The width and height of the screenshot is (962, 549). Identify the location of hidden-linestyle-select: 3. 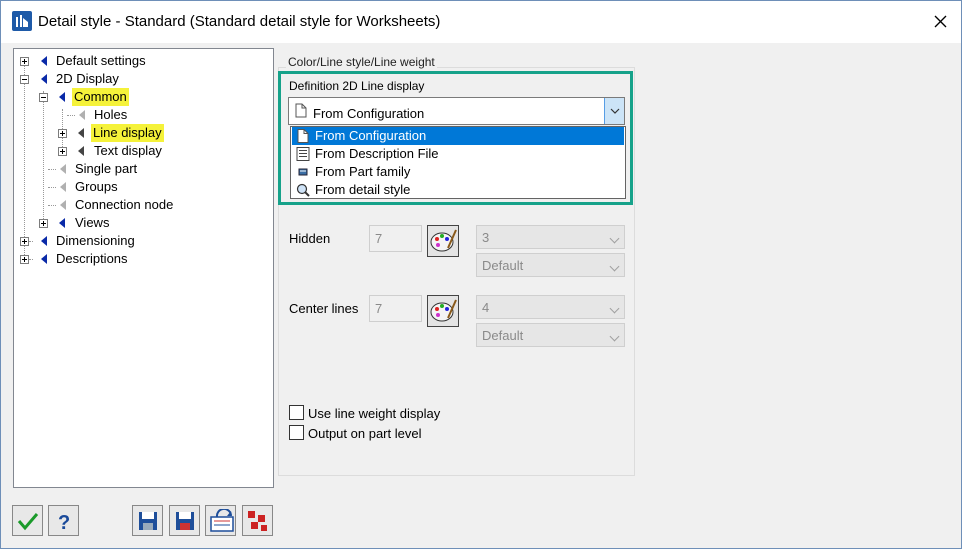
(550, 237).